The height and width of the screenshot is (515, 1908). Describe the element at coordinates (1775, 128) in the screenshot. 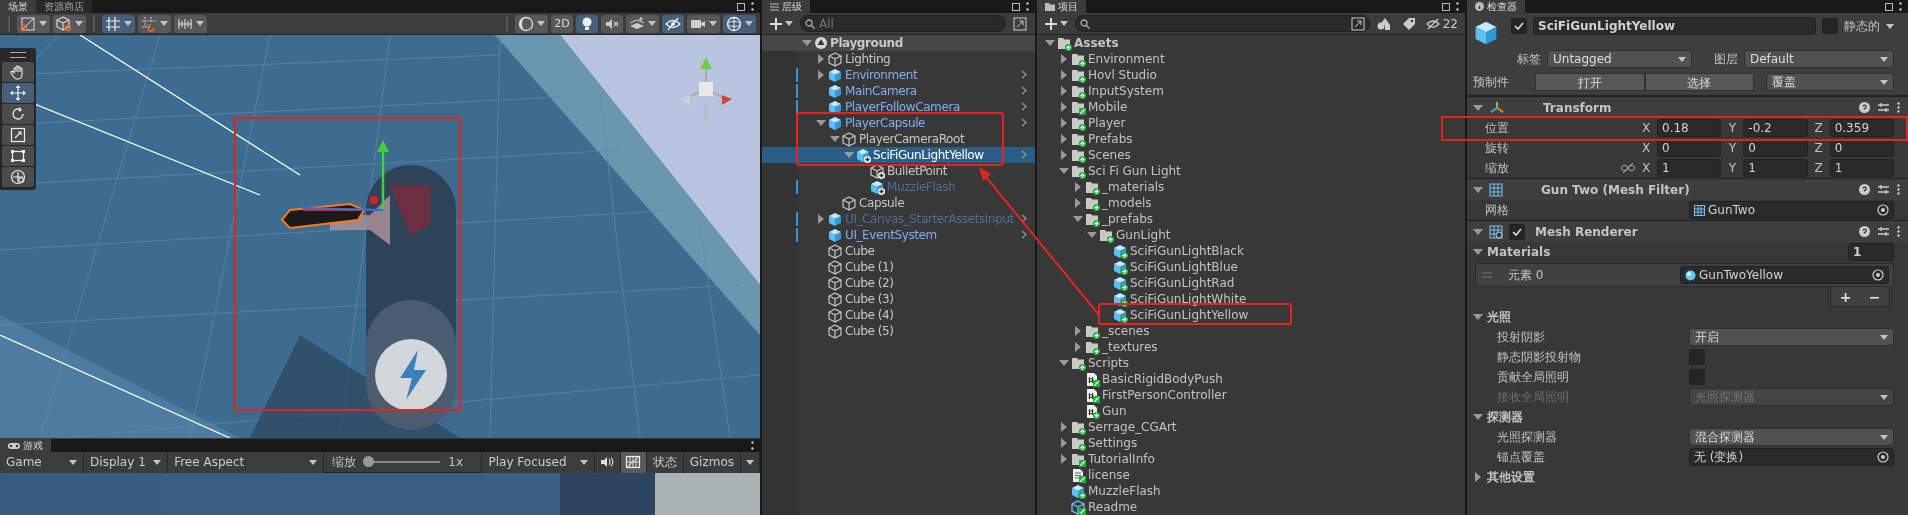

I see `number-field: -0.2` at that location.